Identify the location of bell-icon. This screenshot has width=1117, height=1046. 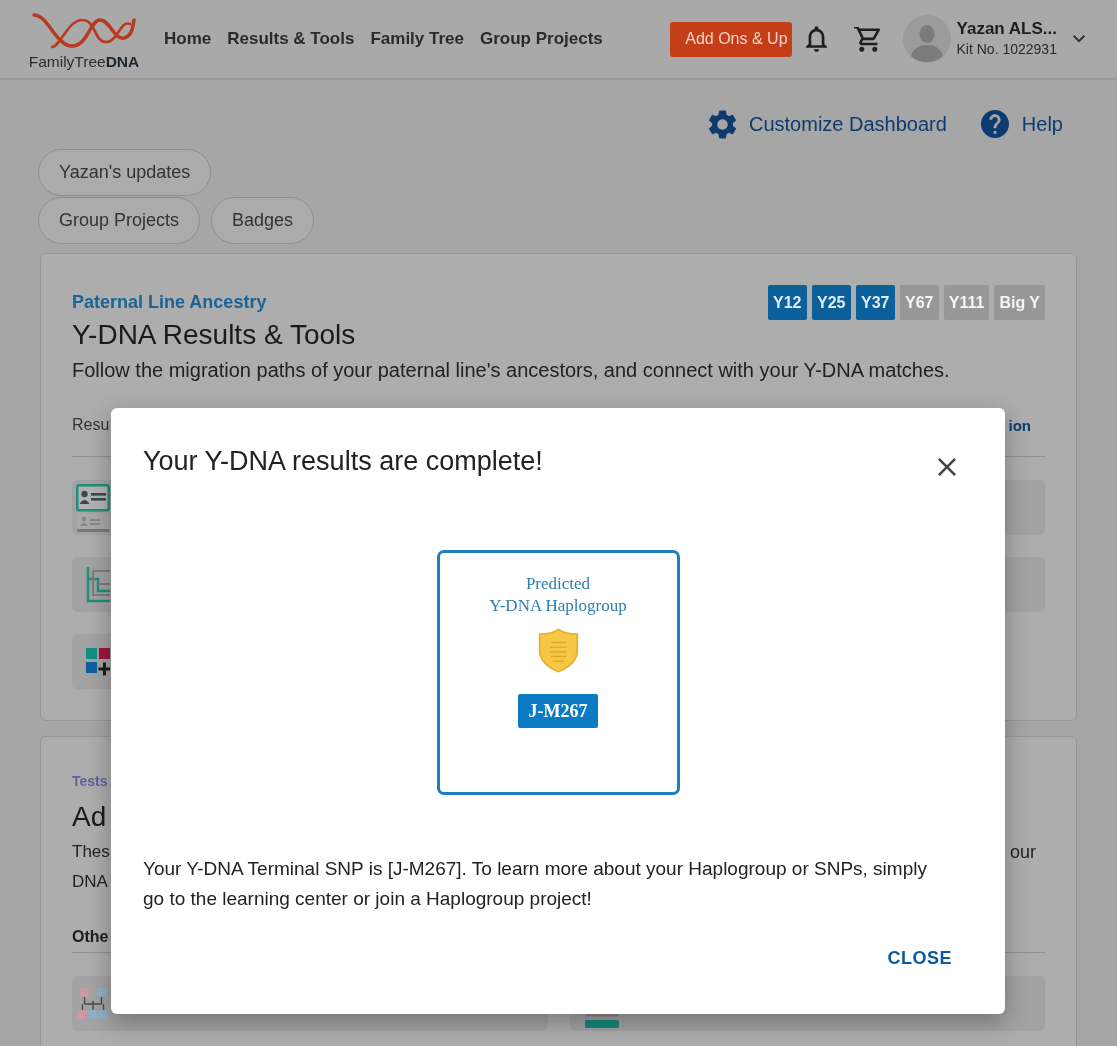
(816, 39).